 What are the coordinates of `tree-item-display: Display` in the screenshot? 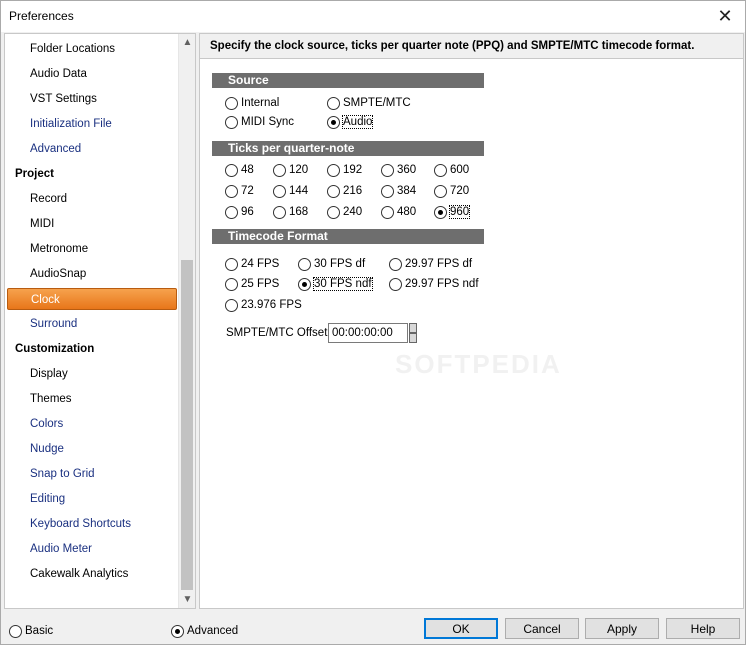 It's located at (49, 374).